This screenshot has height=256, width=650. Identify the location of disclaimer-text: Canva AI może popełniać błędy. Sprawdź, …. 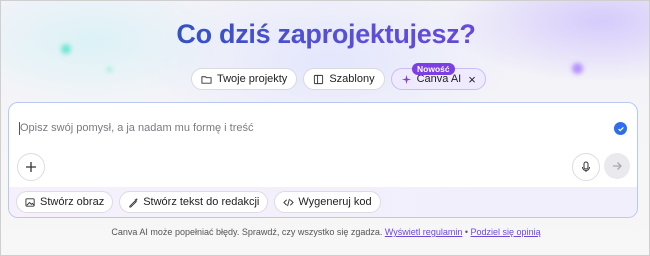
(247, 232).